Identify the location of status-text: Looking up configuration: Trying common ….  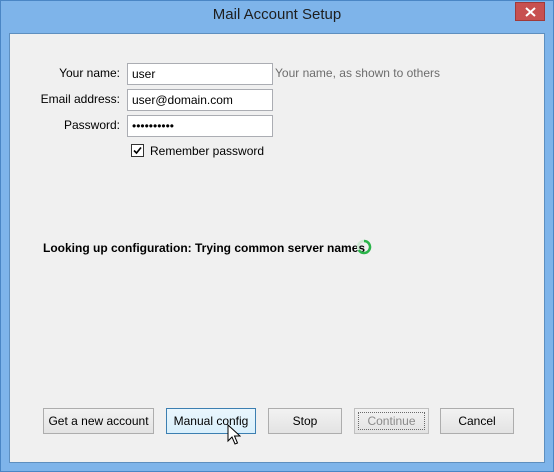
(204, 248).